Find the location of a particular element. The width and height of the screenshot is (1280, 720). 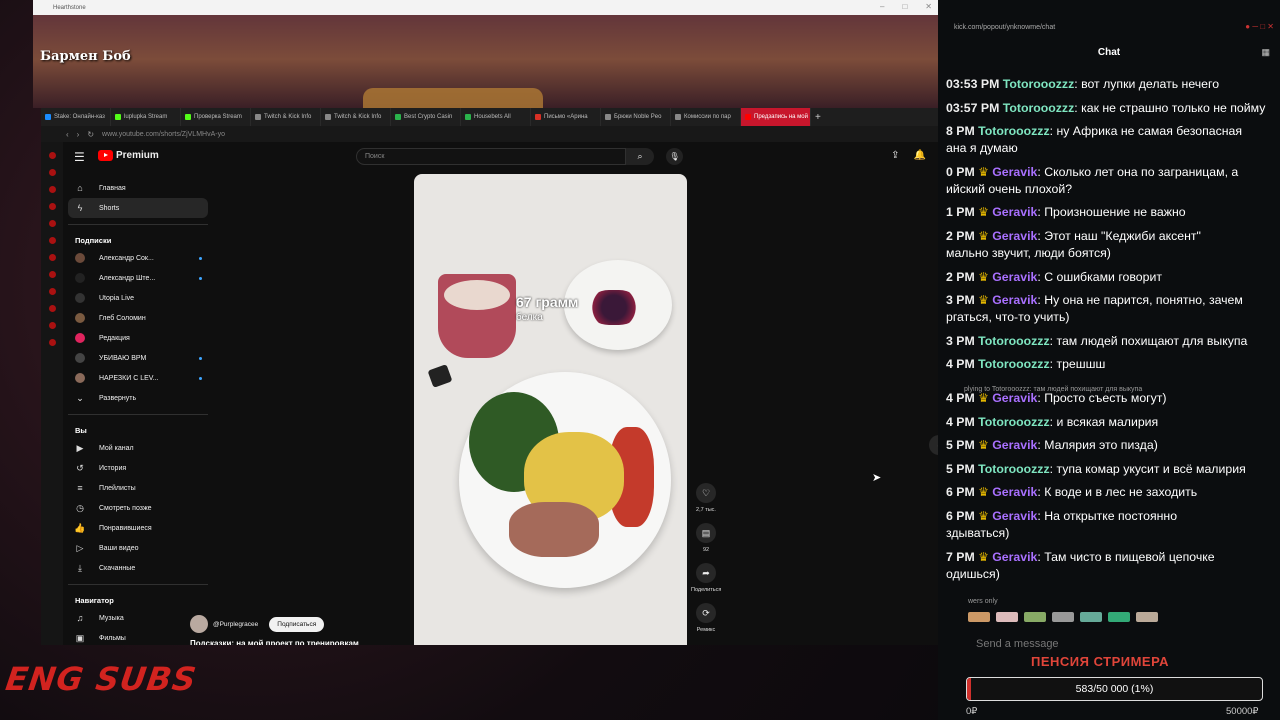

reload-icon: ↻ is located at coordinates (90, 134).